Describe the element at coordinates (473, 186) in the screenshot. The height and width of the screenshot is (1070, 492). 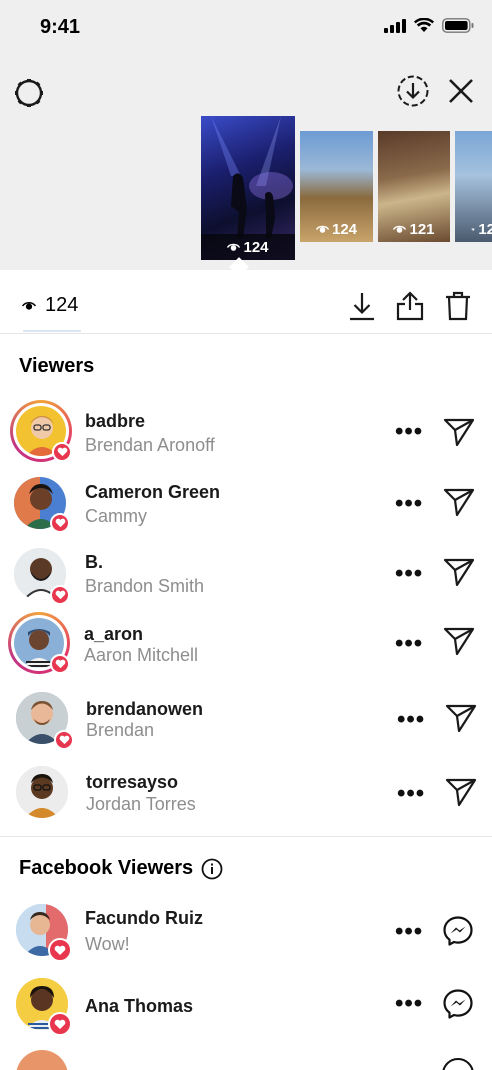
I see `story-thumbnail: 12` at that location.